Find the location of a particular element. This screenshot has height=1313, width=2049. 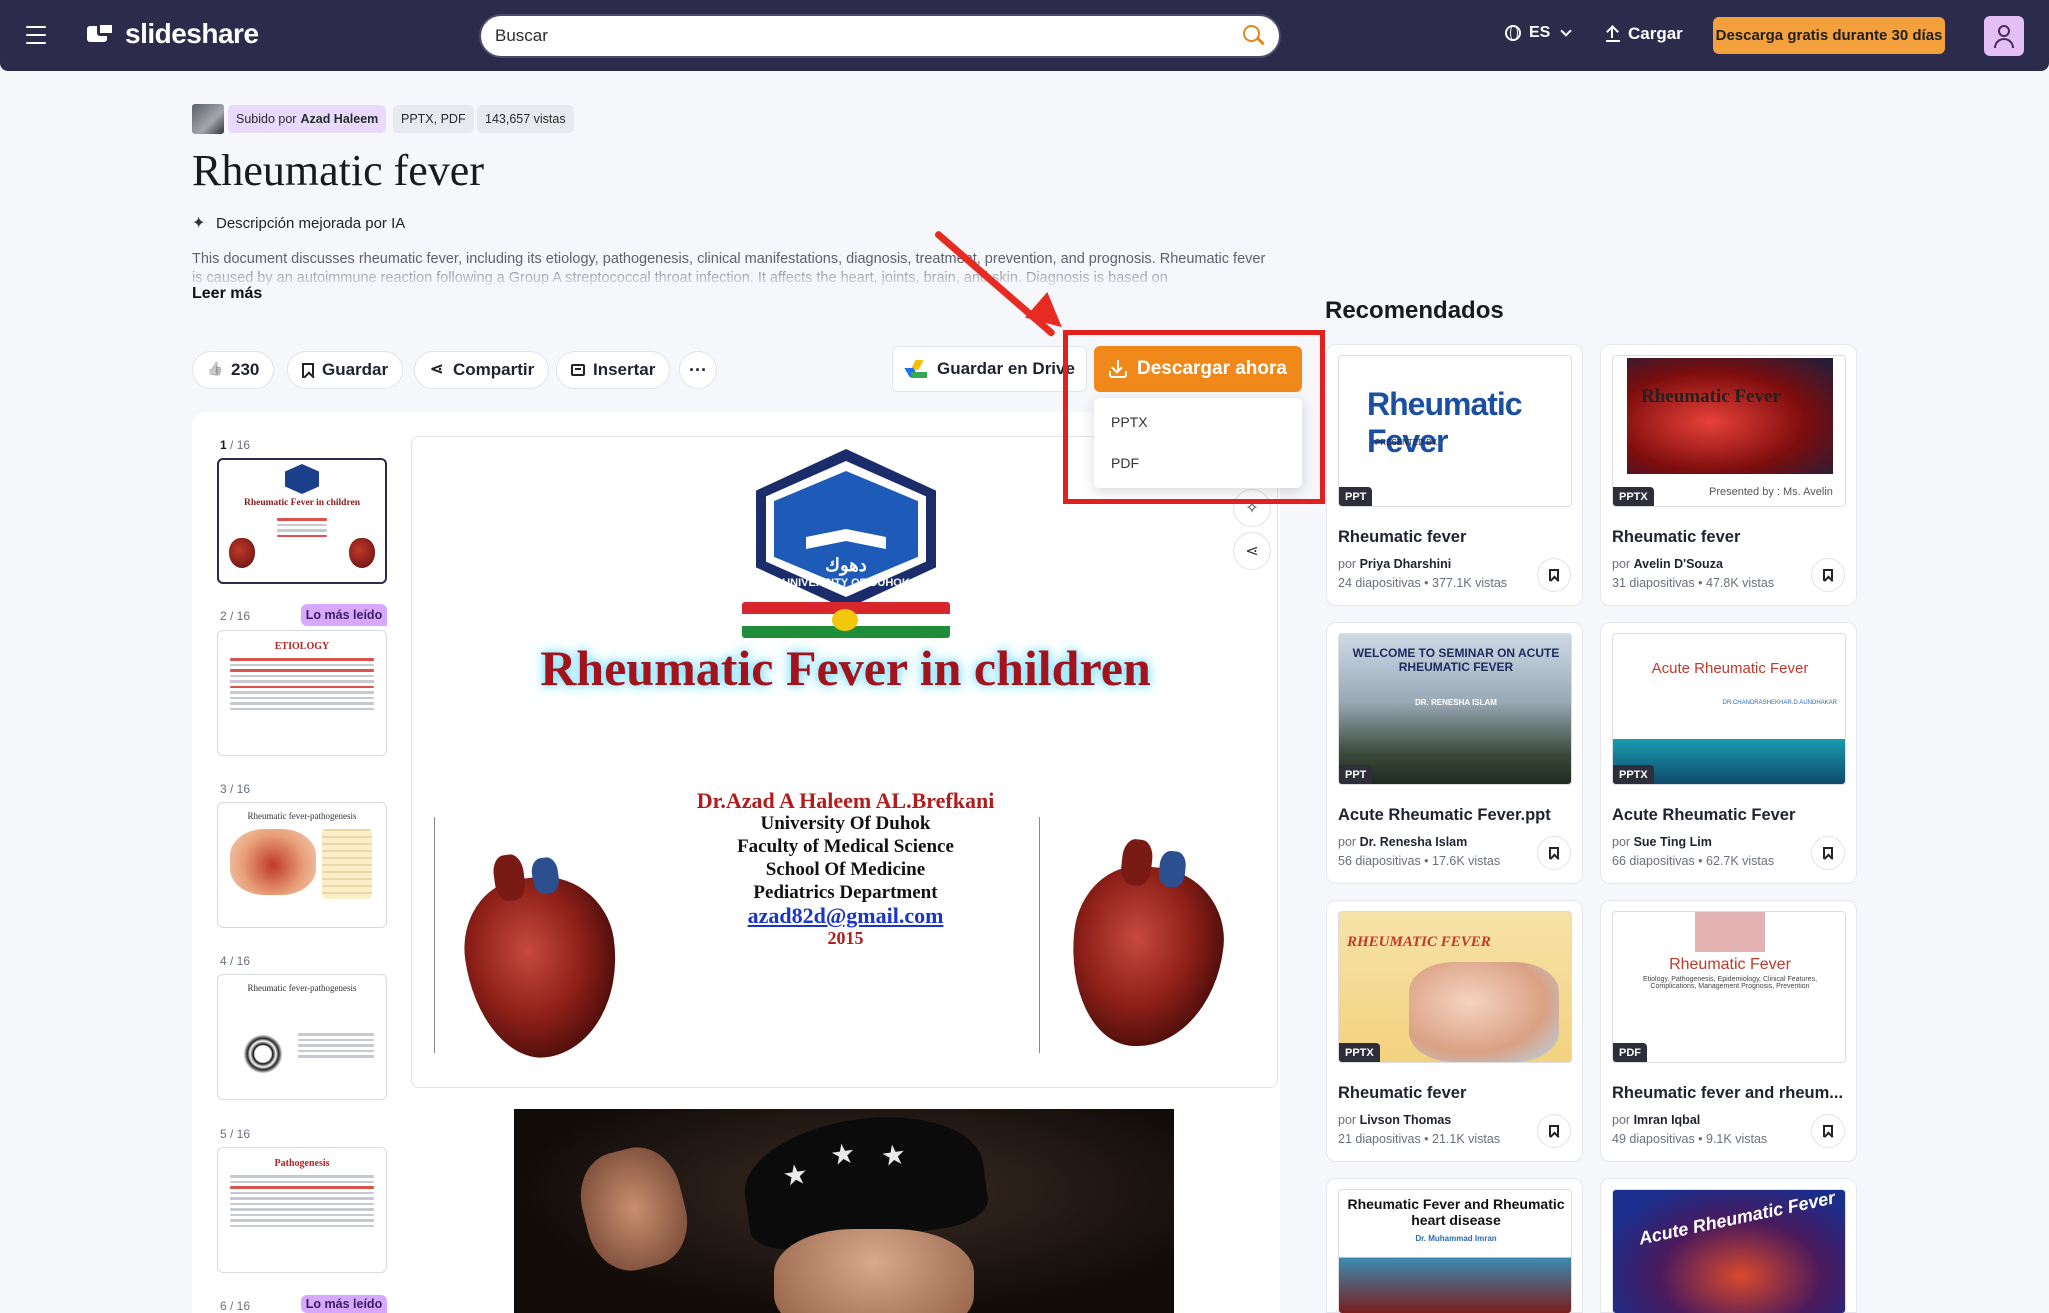

card-author: por Imran Iqbal is located at coordinates (1656, 1120).